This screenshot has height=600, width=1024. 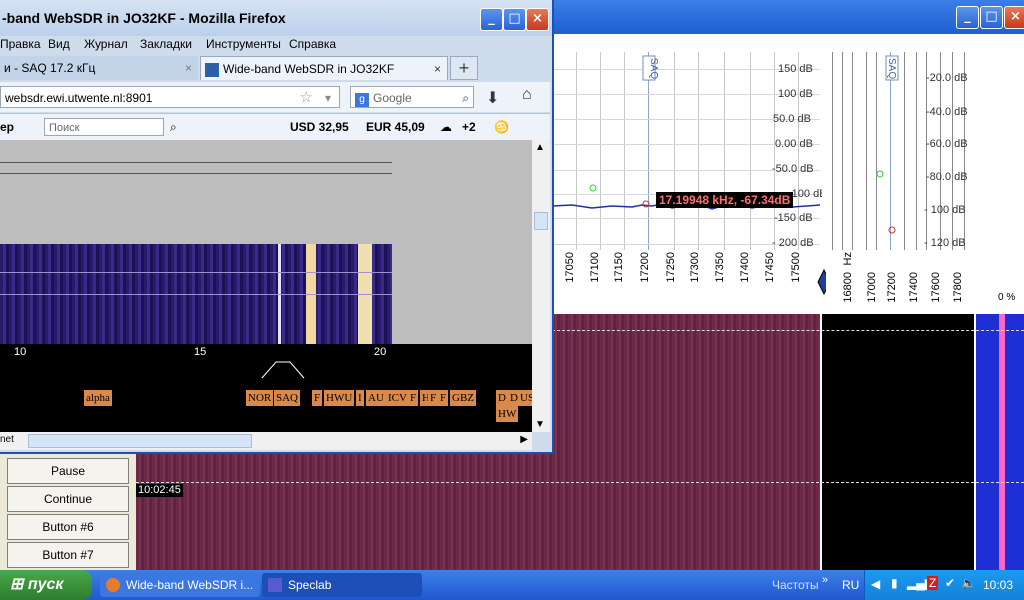 I want to click on y-label: - 100 dB, so click(x=945, y=210).